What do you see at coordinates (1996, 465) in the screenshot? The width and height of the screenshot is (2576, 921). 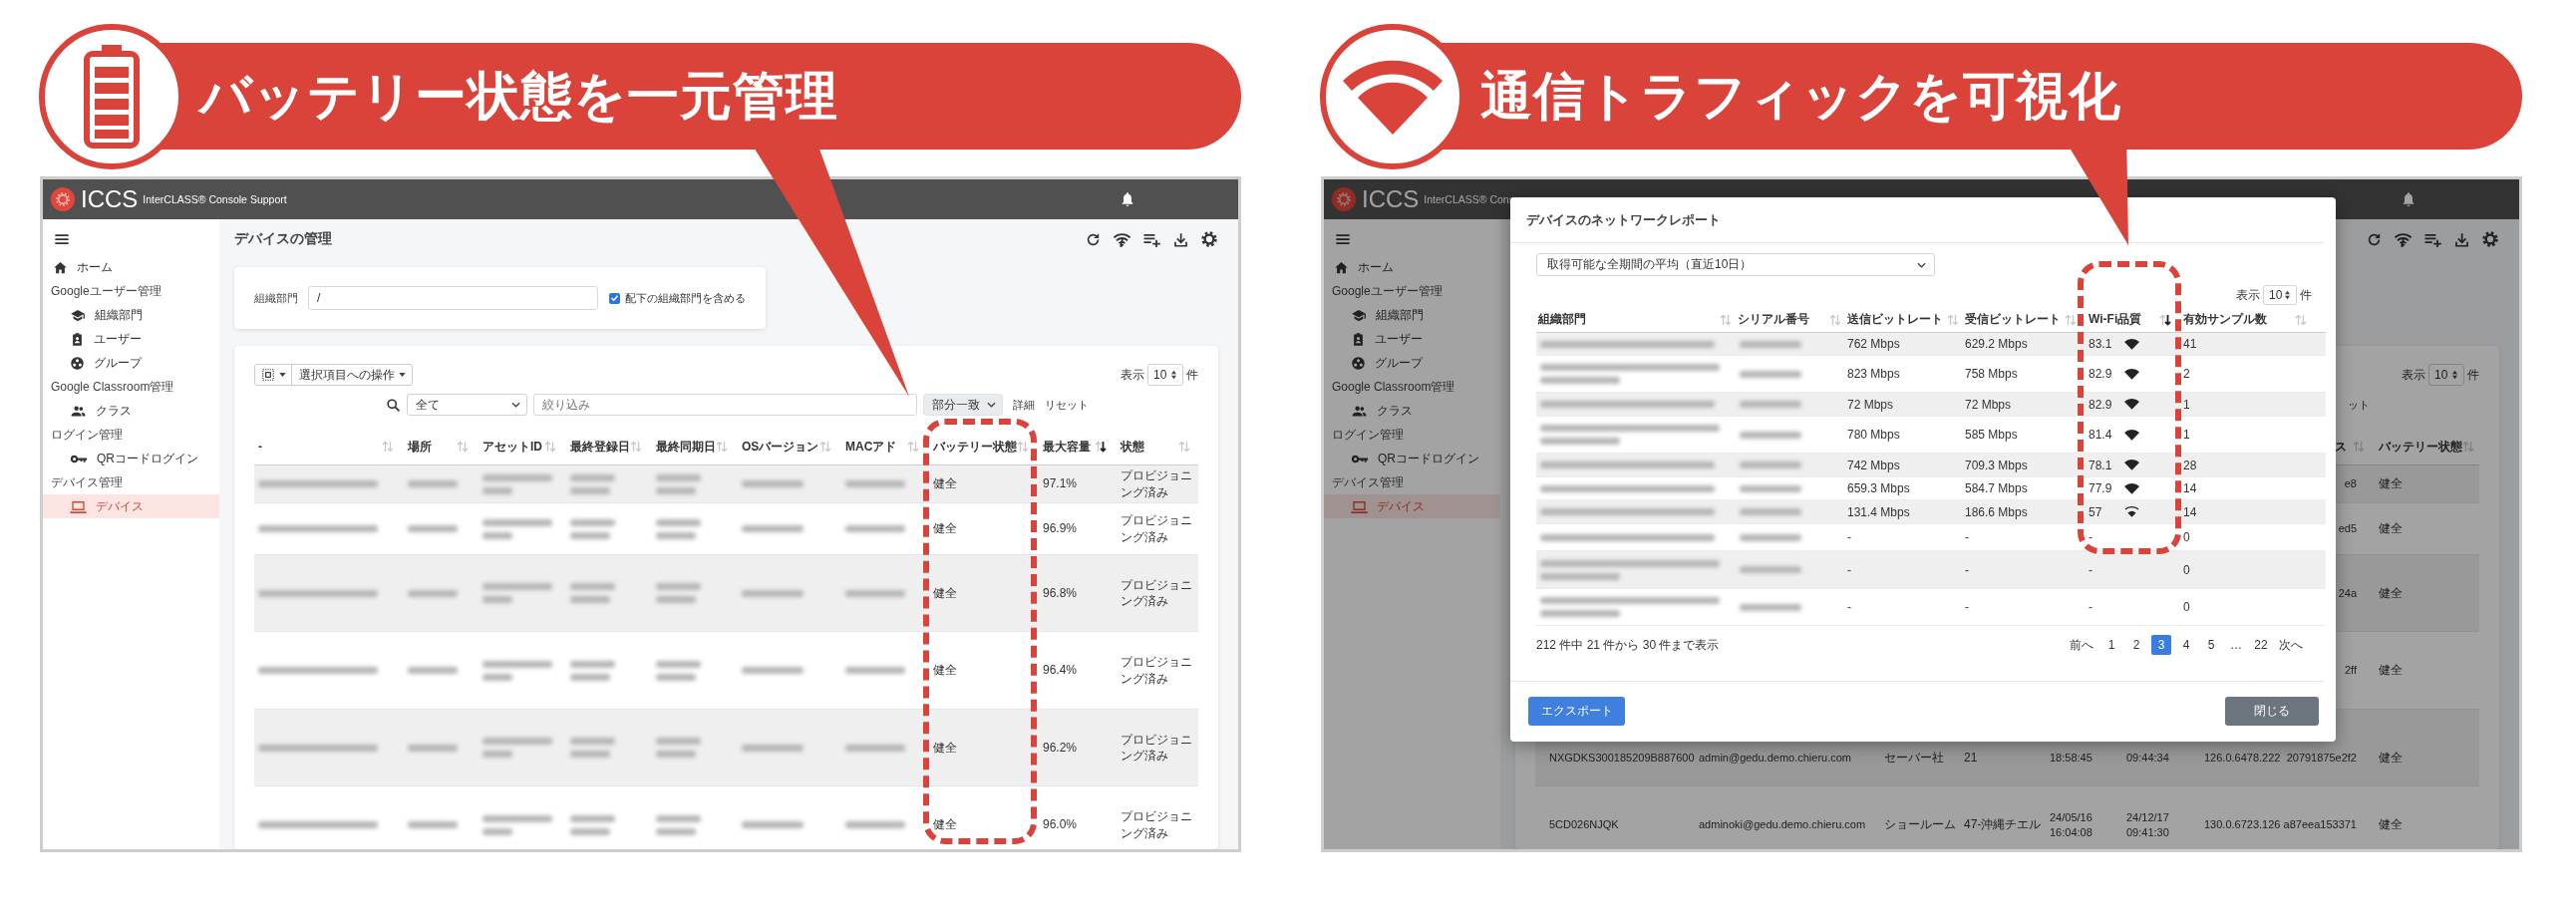 I see `table-cell-text: 709.3 Mbps` at bounding box center [1996, 465].